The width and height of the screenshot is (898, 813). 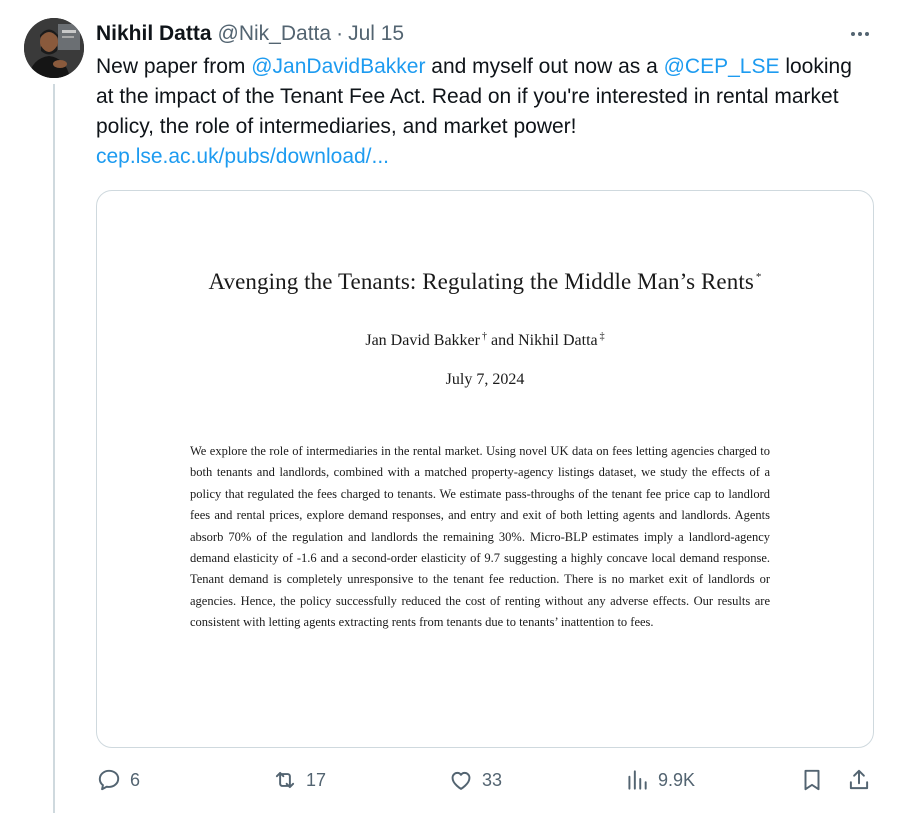 I want to click on bookmark-button, so click(x=812, y=780).